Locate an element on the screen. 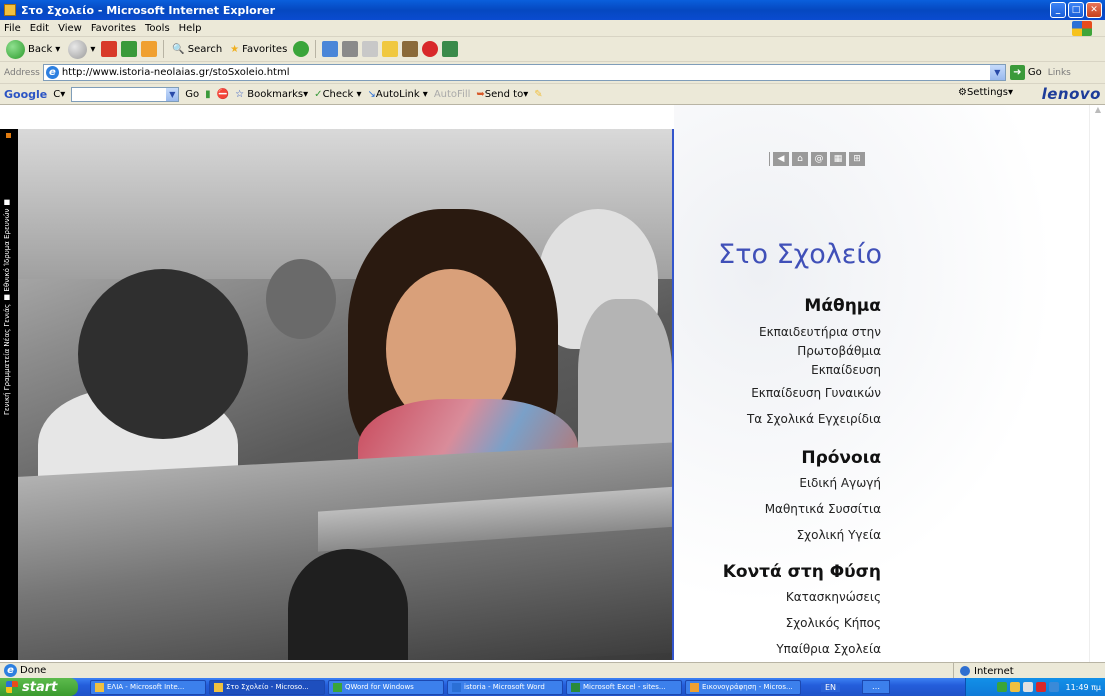 This screenshot has height=696, width=1105. favorites-button: ★ Favorites is located at coordinates (258, 49).